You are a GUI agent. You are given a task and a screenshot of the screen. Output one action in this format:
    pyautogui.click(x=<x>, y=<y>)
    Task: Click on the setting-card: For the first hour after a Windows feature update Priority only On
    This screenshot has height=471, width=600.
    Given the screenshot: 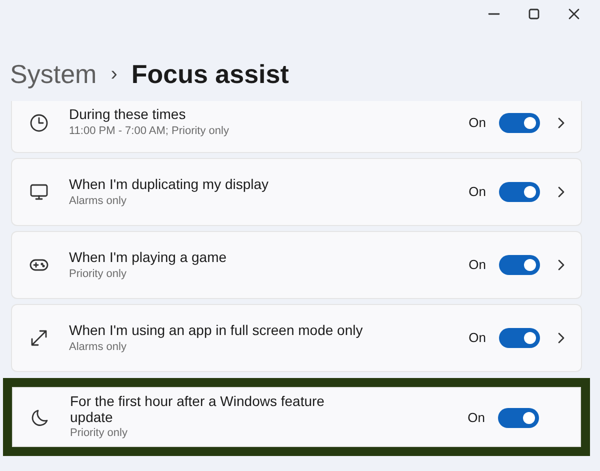 What is the action you would take?
    pyautogui.click(x=296, y=417)
    